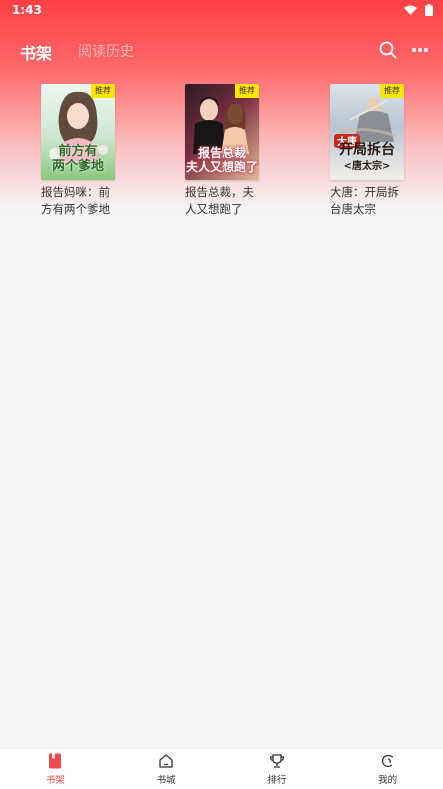  I want to click on book-cover: 推荐 报告总裁 夫人又想跑了, so click(222, 132).